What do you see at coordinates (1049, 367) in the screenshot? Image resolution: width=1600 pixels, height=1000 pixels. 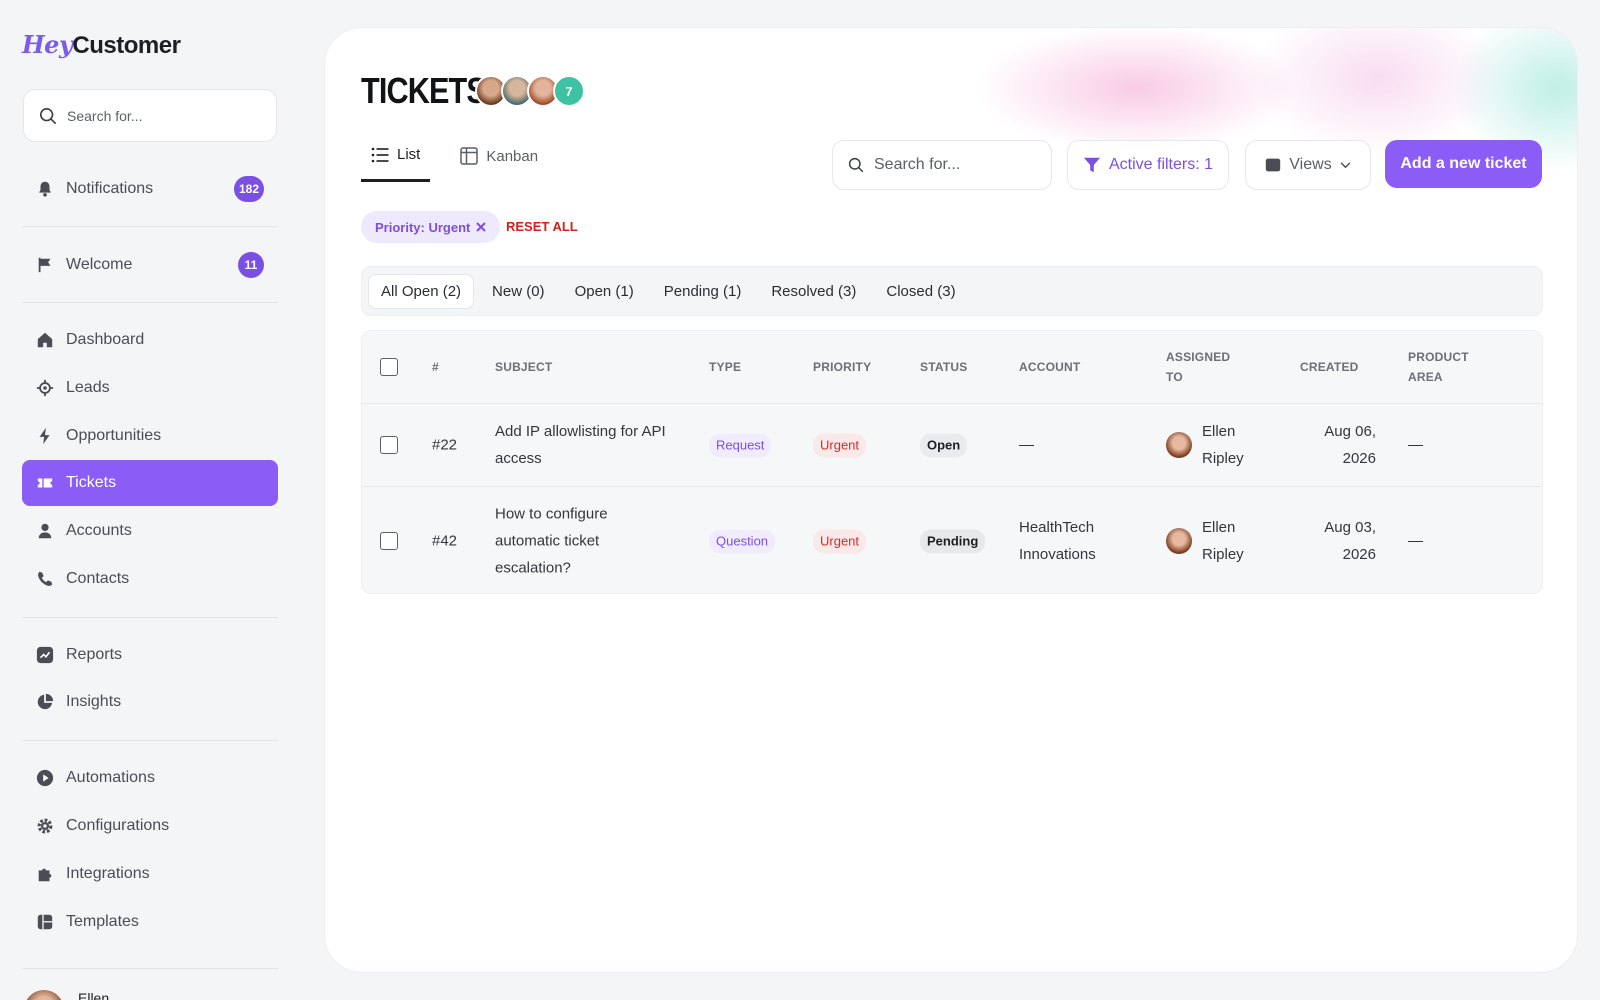 I see `col-header-account: ACCOUNT` at bounding box center [1049, 367].